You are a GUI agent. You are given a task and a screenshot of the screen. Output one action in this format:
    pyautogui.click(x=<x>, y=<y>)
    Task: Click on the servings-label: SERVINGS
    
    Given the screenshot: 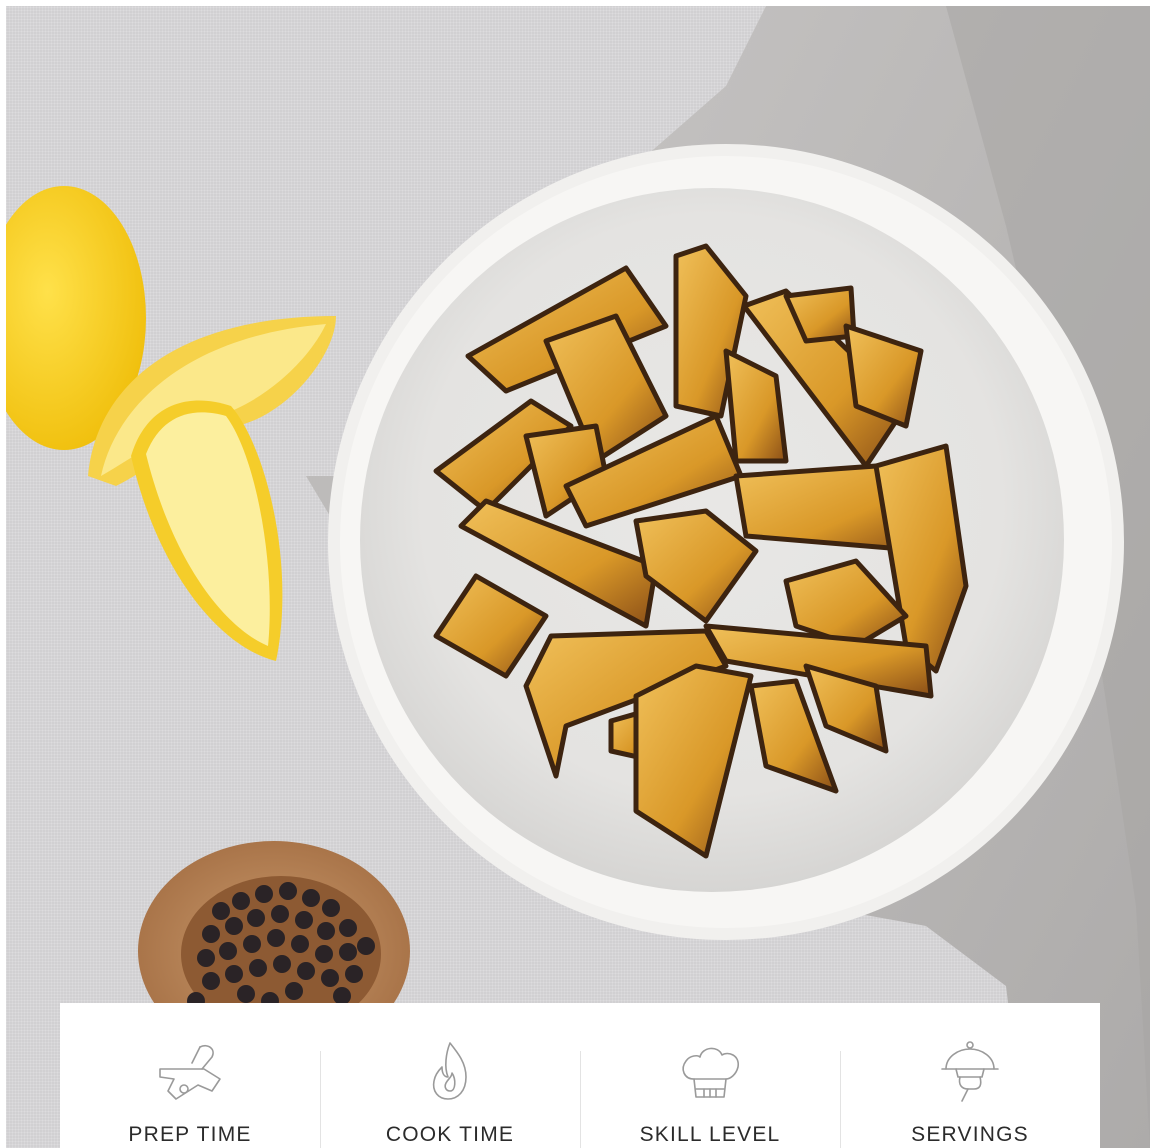 What is the action you would take?
    pyautogui.click(x=970, y=1134)
    